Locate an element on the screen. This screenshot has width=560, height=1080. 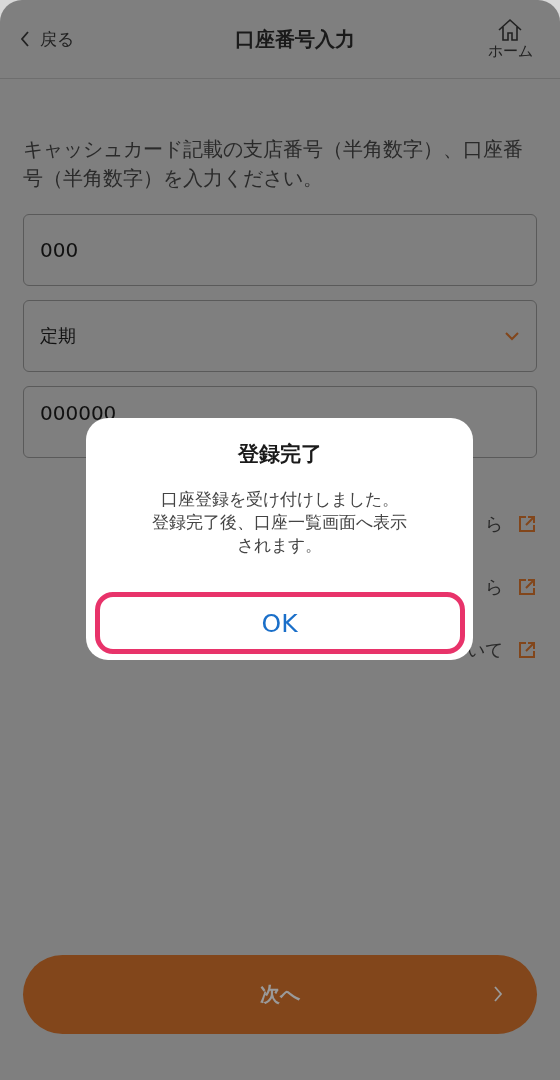
dialog-message: 登録完了後、口座一覧画面へ表示されます。 is located at coordinates (279, 535).